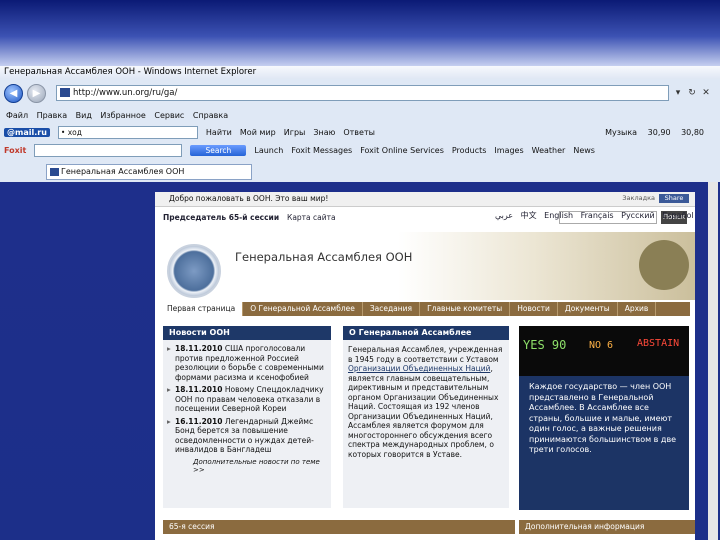 The image size is (720, 540). Describe the element at coordinates (402, 150) in the screenshot. I see `foxit-online-services: Foxit Online Services` at that location.